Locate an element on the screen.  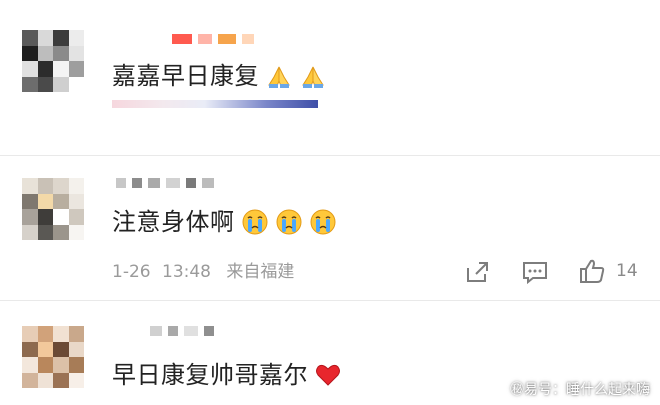
like-count: 14 is located at coordinates (627, 271).